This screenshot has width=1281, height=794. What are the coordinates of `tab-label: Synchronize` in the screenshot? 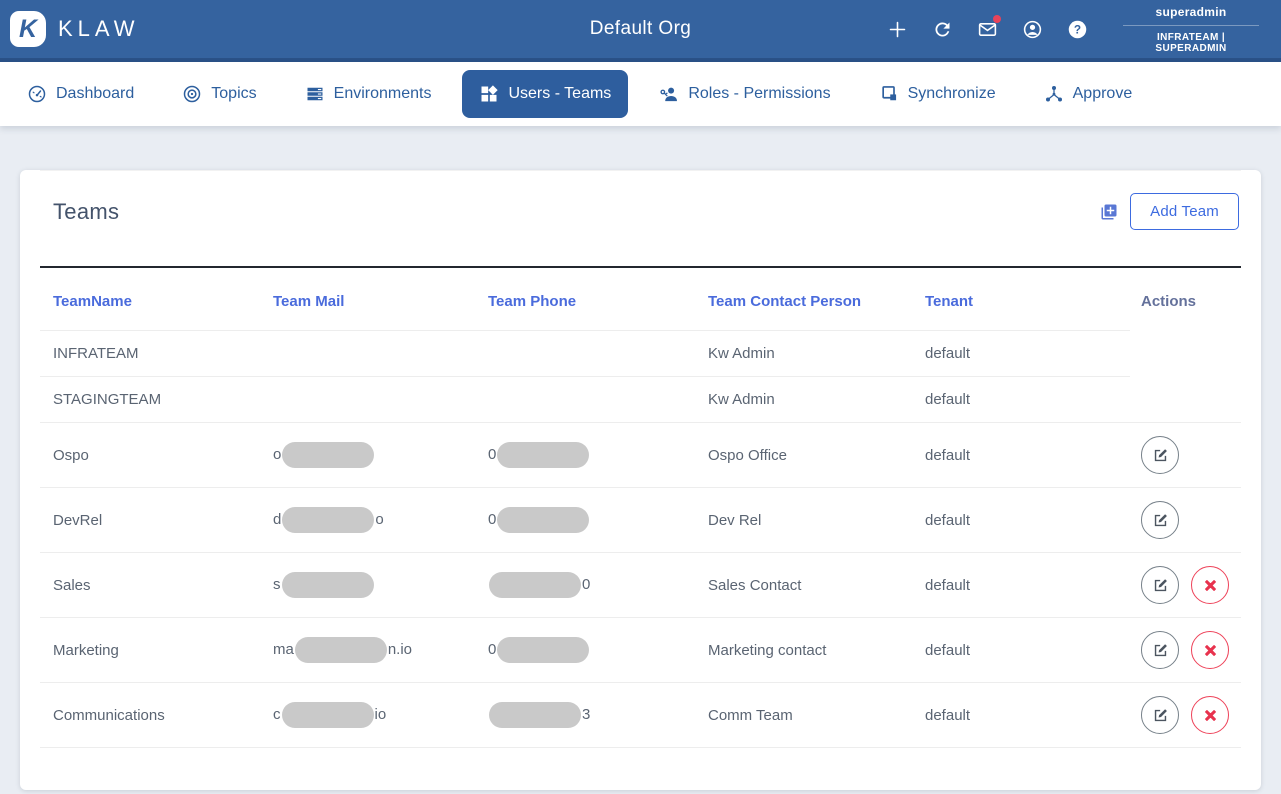 It's located at (951, 93).